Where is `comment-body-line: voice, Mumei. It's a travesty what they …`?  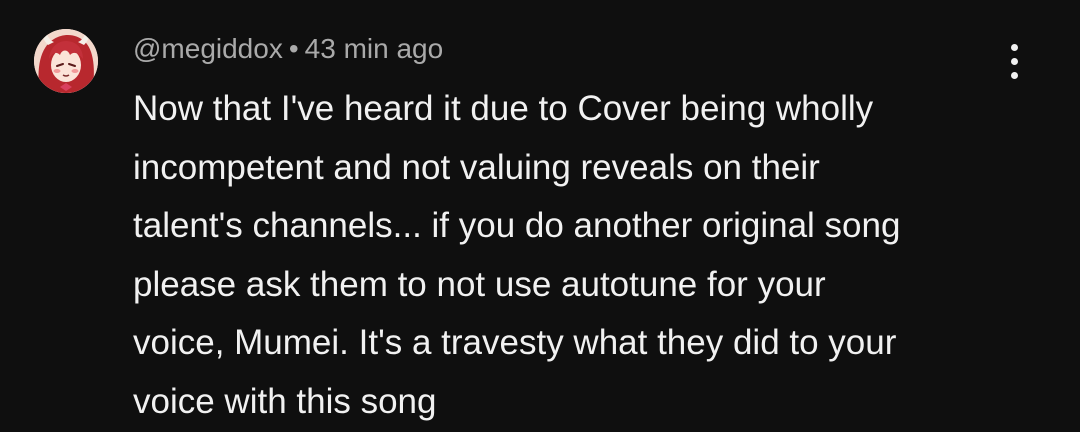
comment-body-line: voice, Mumei. It's a travesty what they … is located at coordinates (515, 342).